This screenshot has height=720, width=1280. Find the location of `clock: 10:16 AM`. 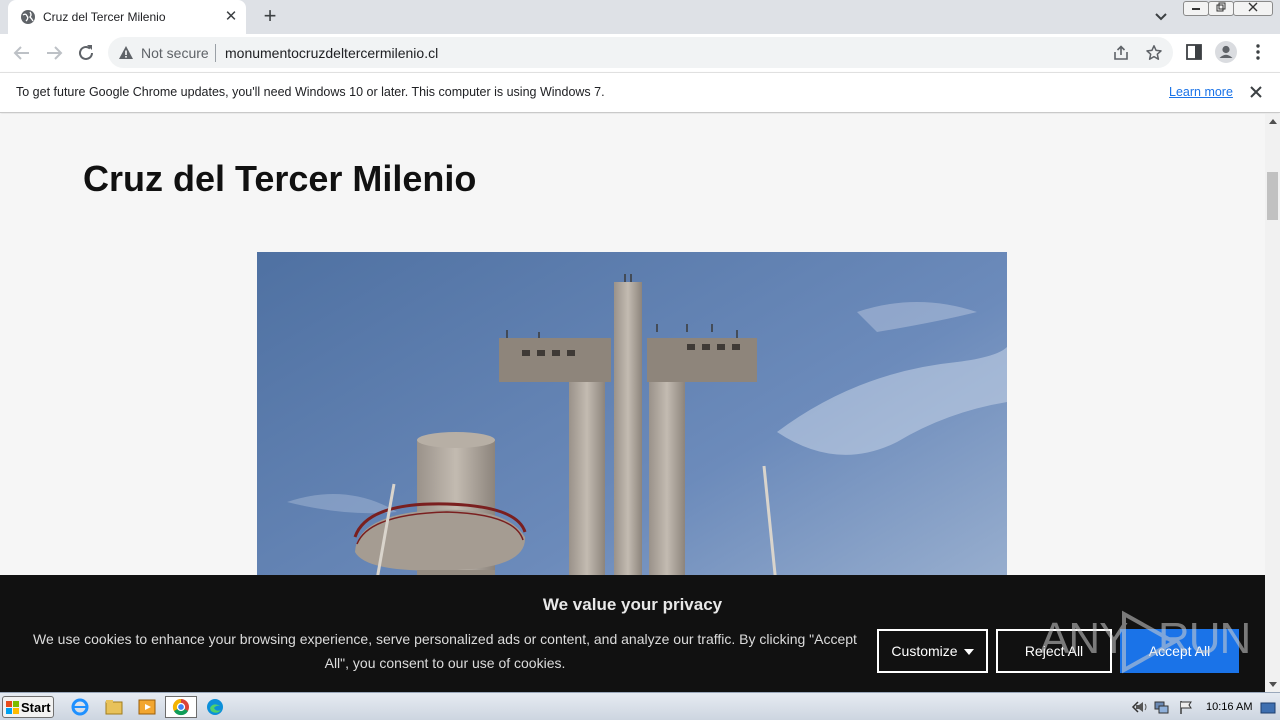

clock: 10:16 AM is located at coordinates (1229, 707).